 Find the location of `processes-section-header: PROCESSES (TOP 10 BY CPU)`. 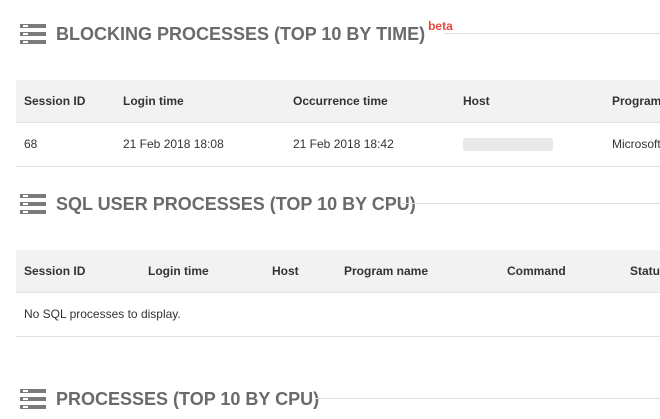

processes-section-header: PROCESSES (TOP 10 BY CPU) is located at coordinates (340, 399).